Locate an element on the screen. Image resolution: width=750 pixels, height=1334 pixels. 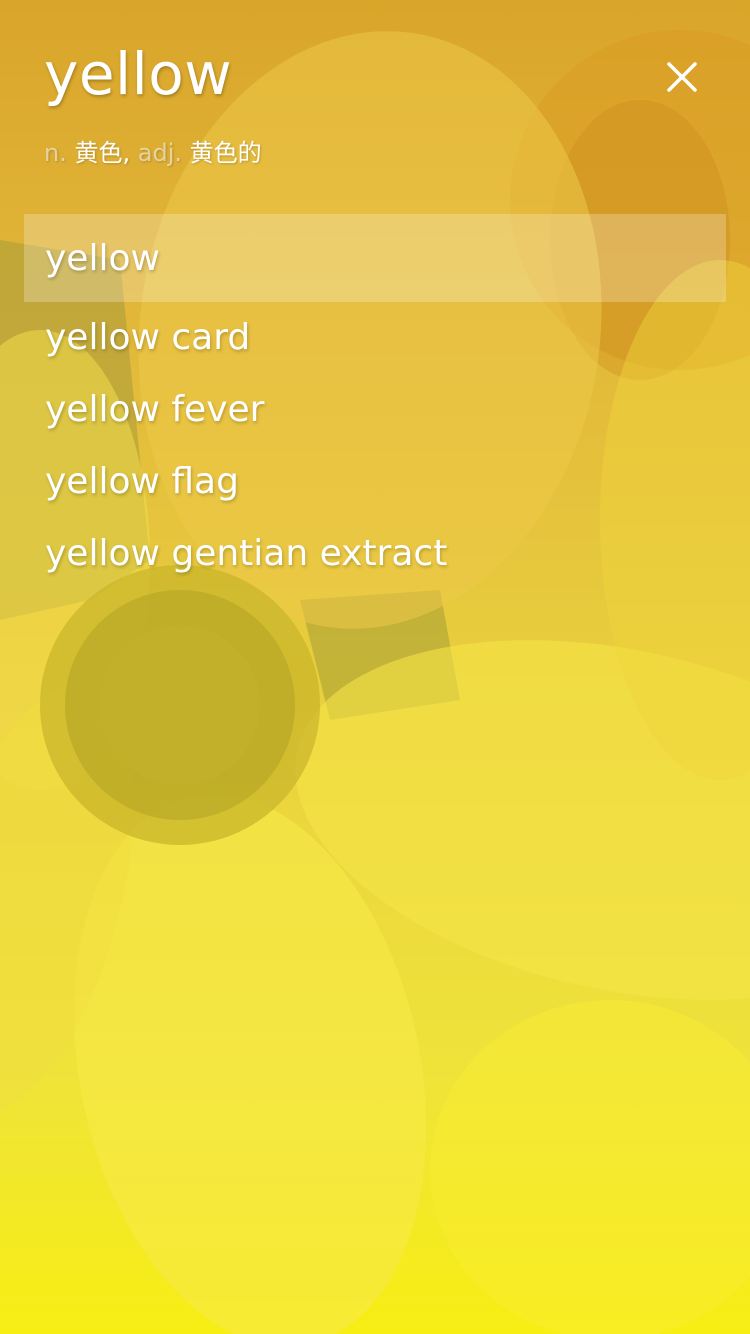
meaning-noun: 黄色, is located at coordinates (102, 153).